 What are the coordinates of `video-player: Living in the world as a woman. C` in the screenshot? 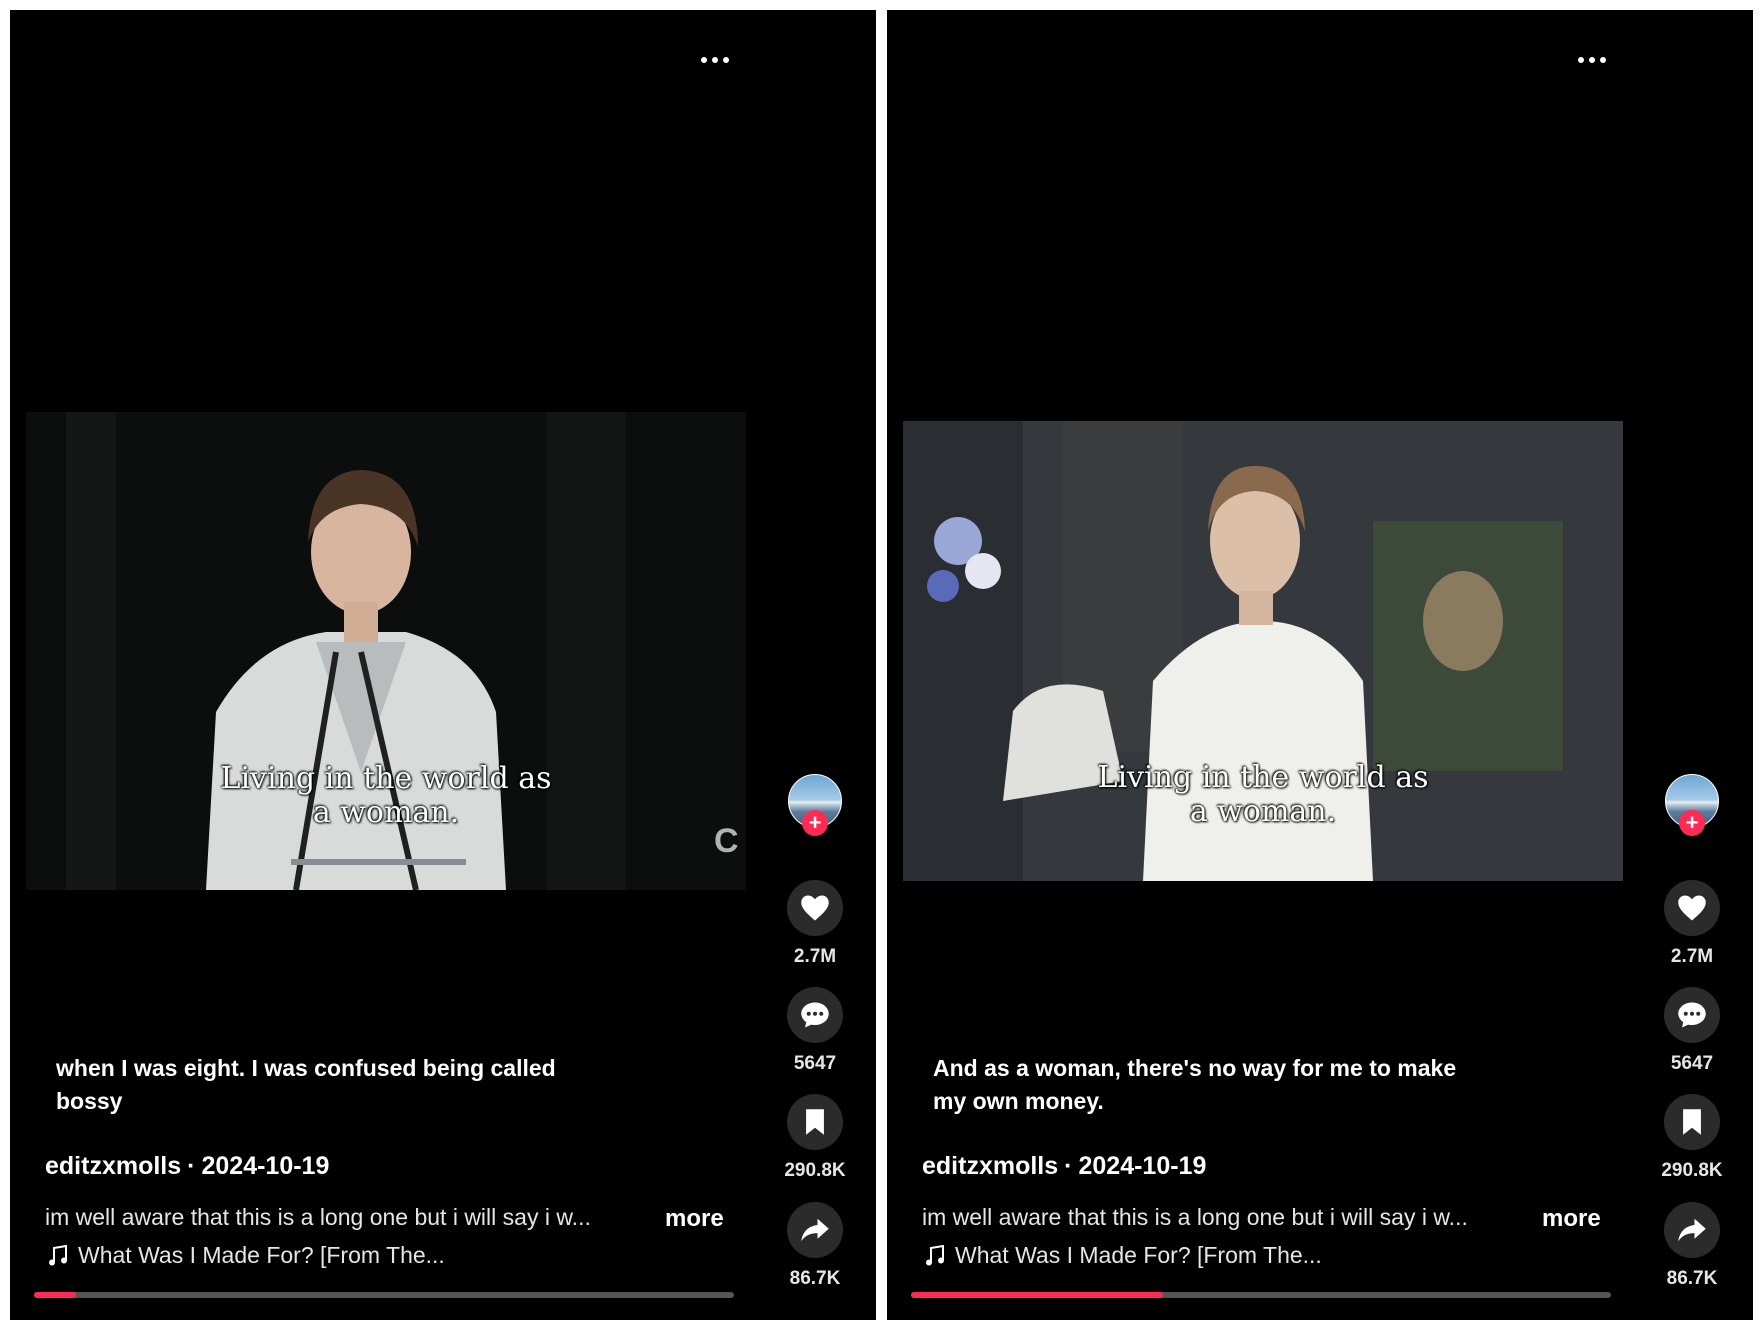 It's located at (386, 651).